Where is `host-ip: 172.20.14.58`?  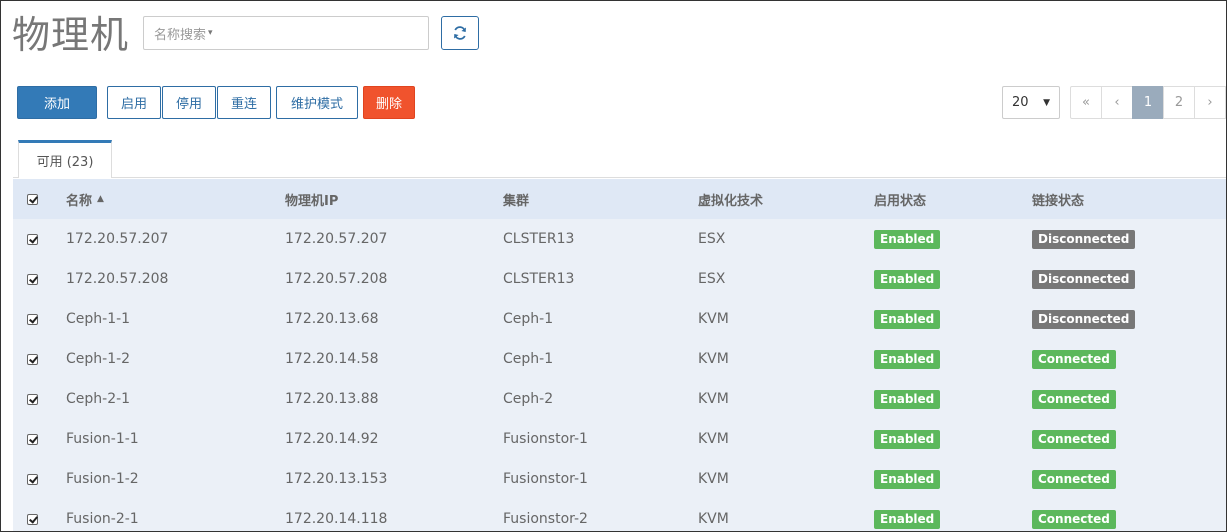
host-ip: 172.20.14.58 is located at coordinates (332, 359).